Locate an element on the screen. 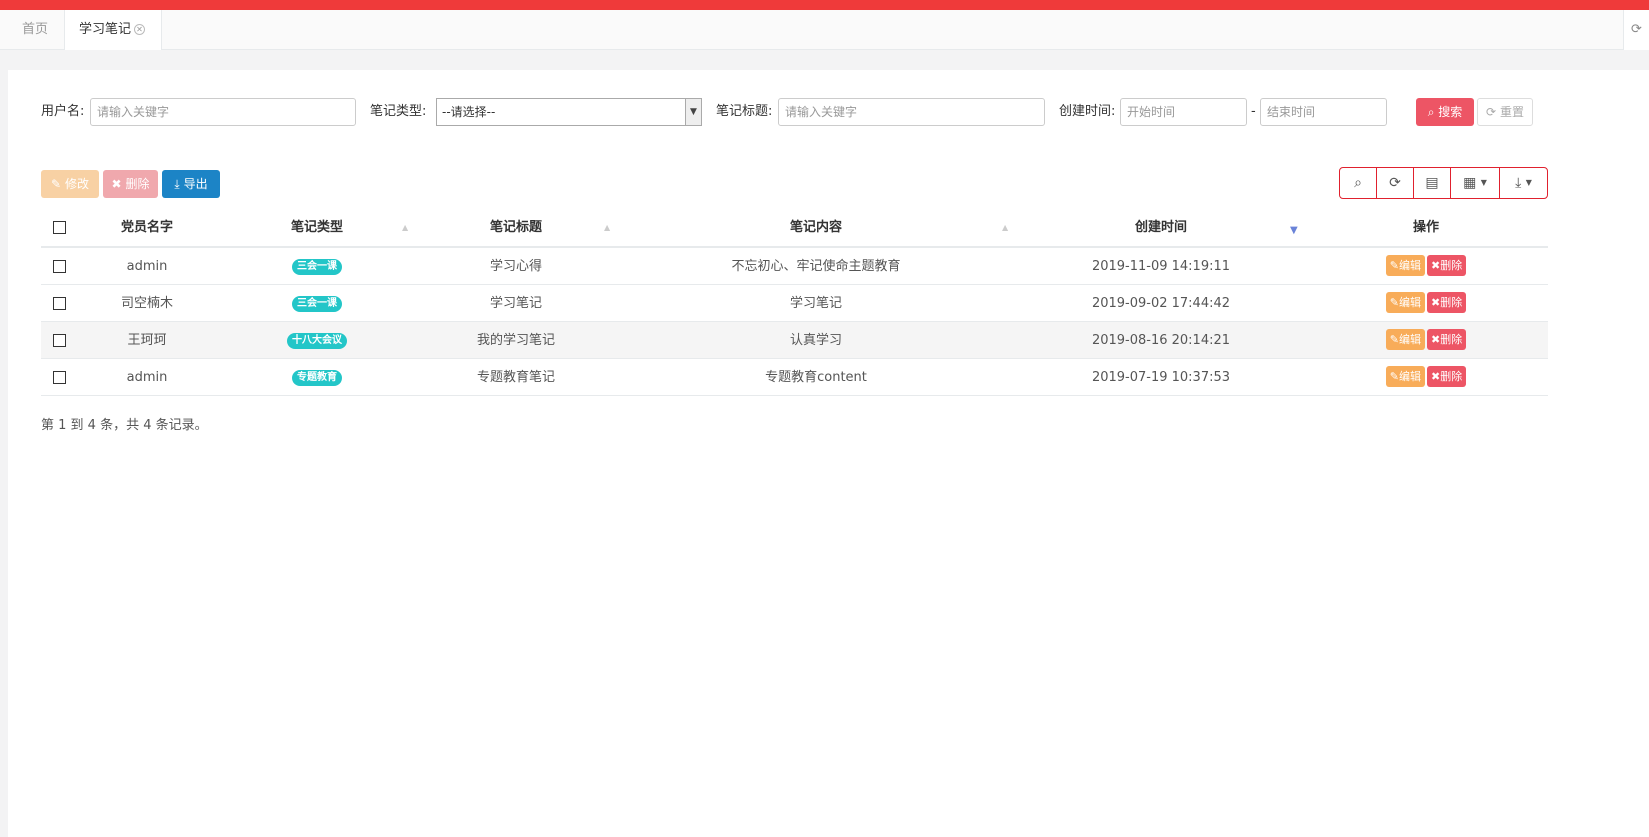 The height and width of the screenshot is (837, 1649). search-button-label: 搜索 is located at coordinates (1450, 112).